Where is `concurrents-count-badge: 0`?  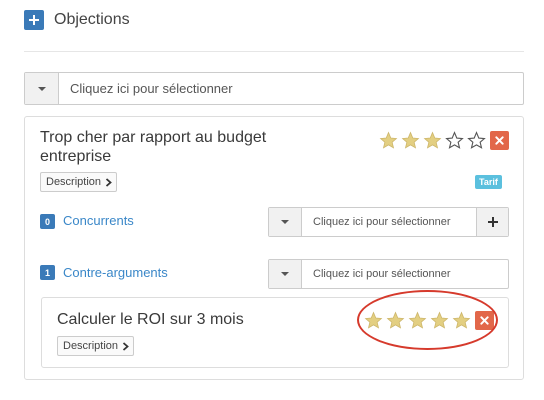 concurrents-count-badge: 0 is located at coordinates (47, 221).